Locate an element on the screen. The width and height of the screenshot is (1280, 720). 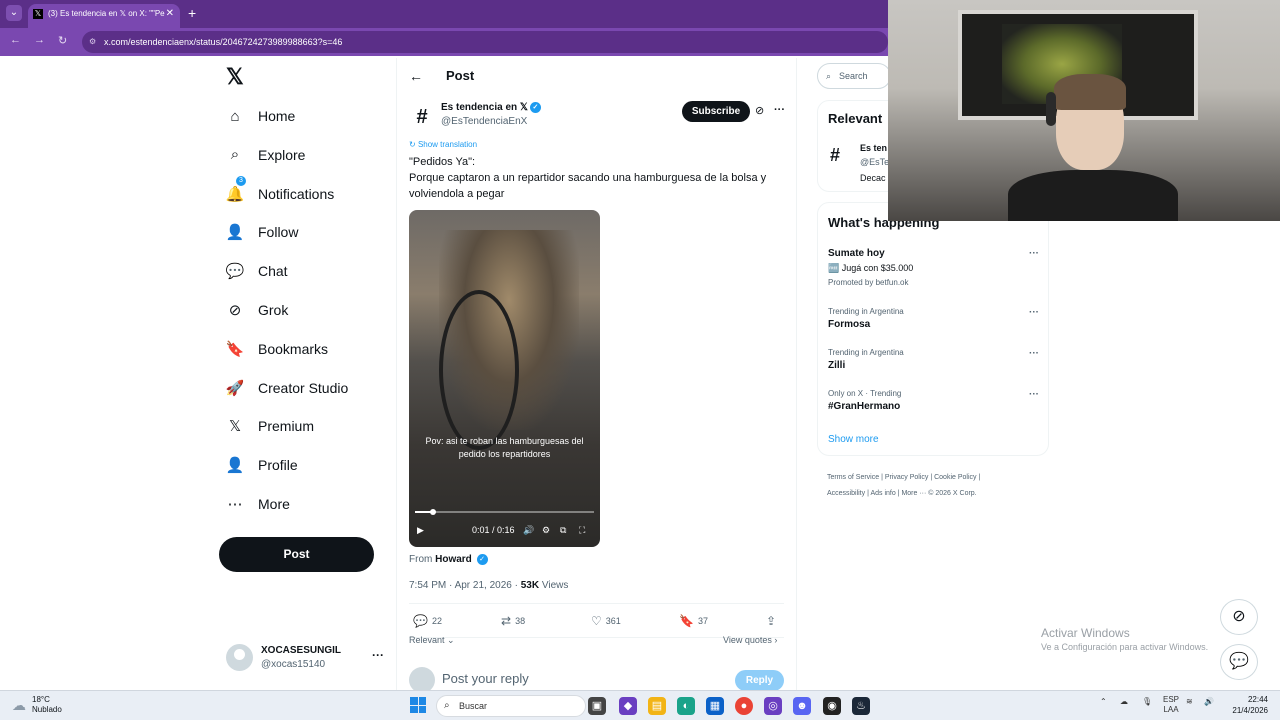
pip-icon: ⧉ is located at coordinates (563, 530).